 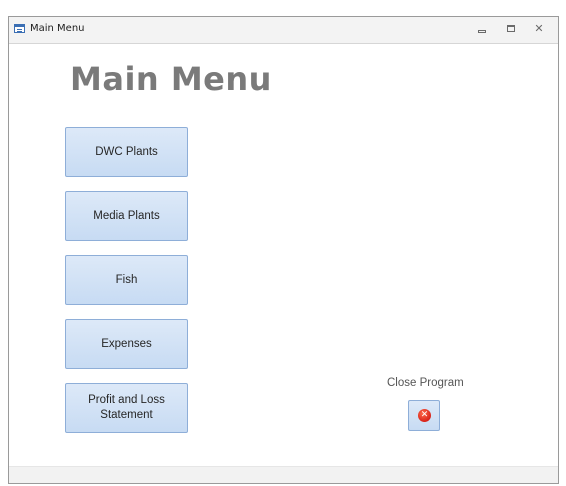 What do you see at coordinates (126, 280) in the screenshot?
I see `fish-button: Fish` at bounding box center [126, 280].